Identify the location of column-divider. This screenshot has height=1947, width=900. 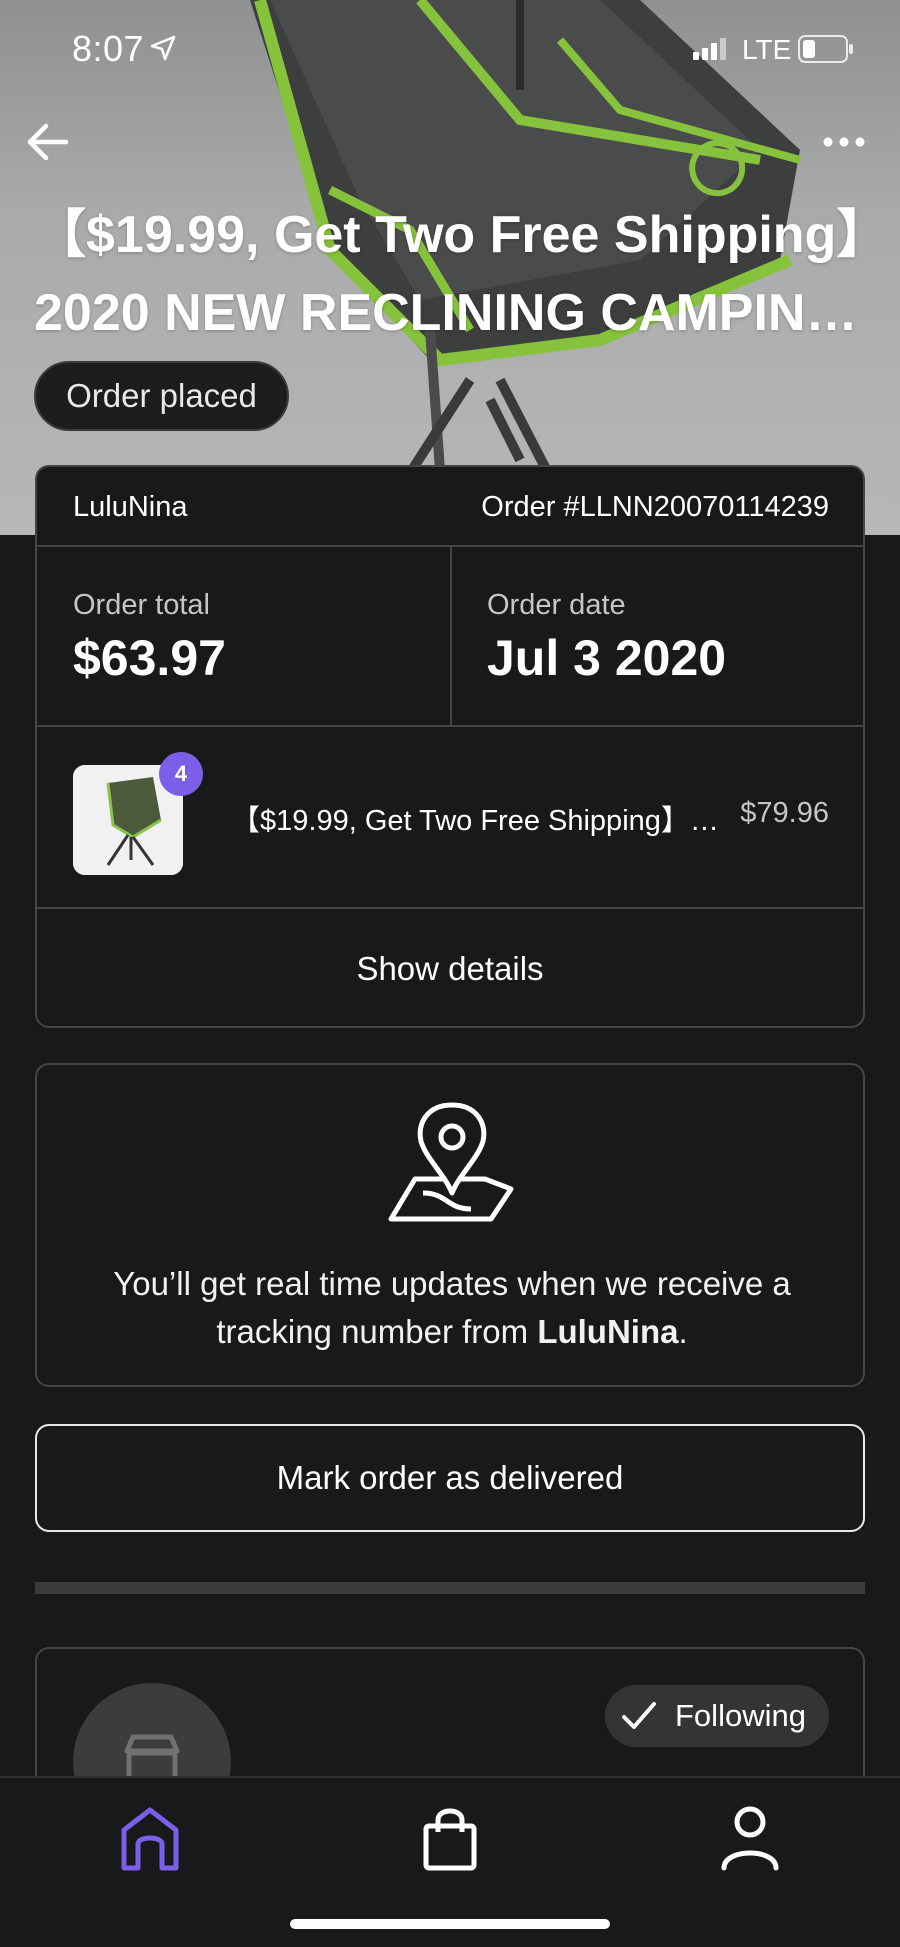
(451, 636).